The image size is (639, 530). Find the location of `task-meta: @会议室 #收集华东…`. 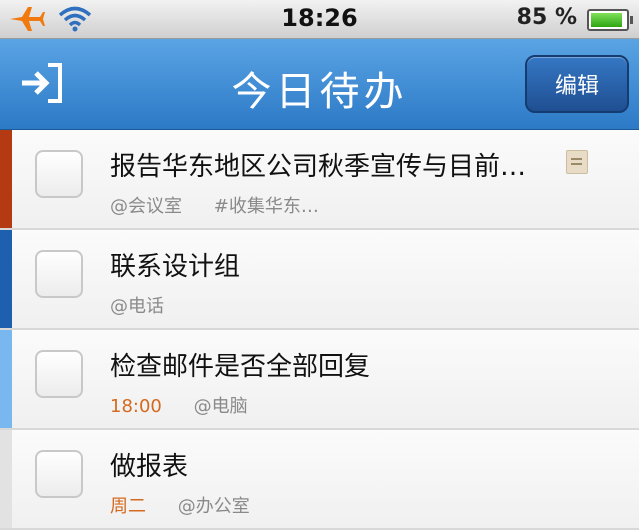

task-meta: @会议室 #收集华东… is located at coordinates (227, 205).